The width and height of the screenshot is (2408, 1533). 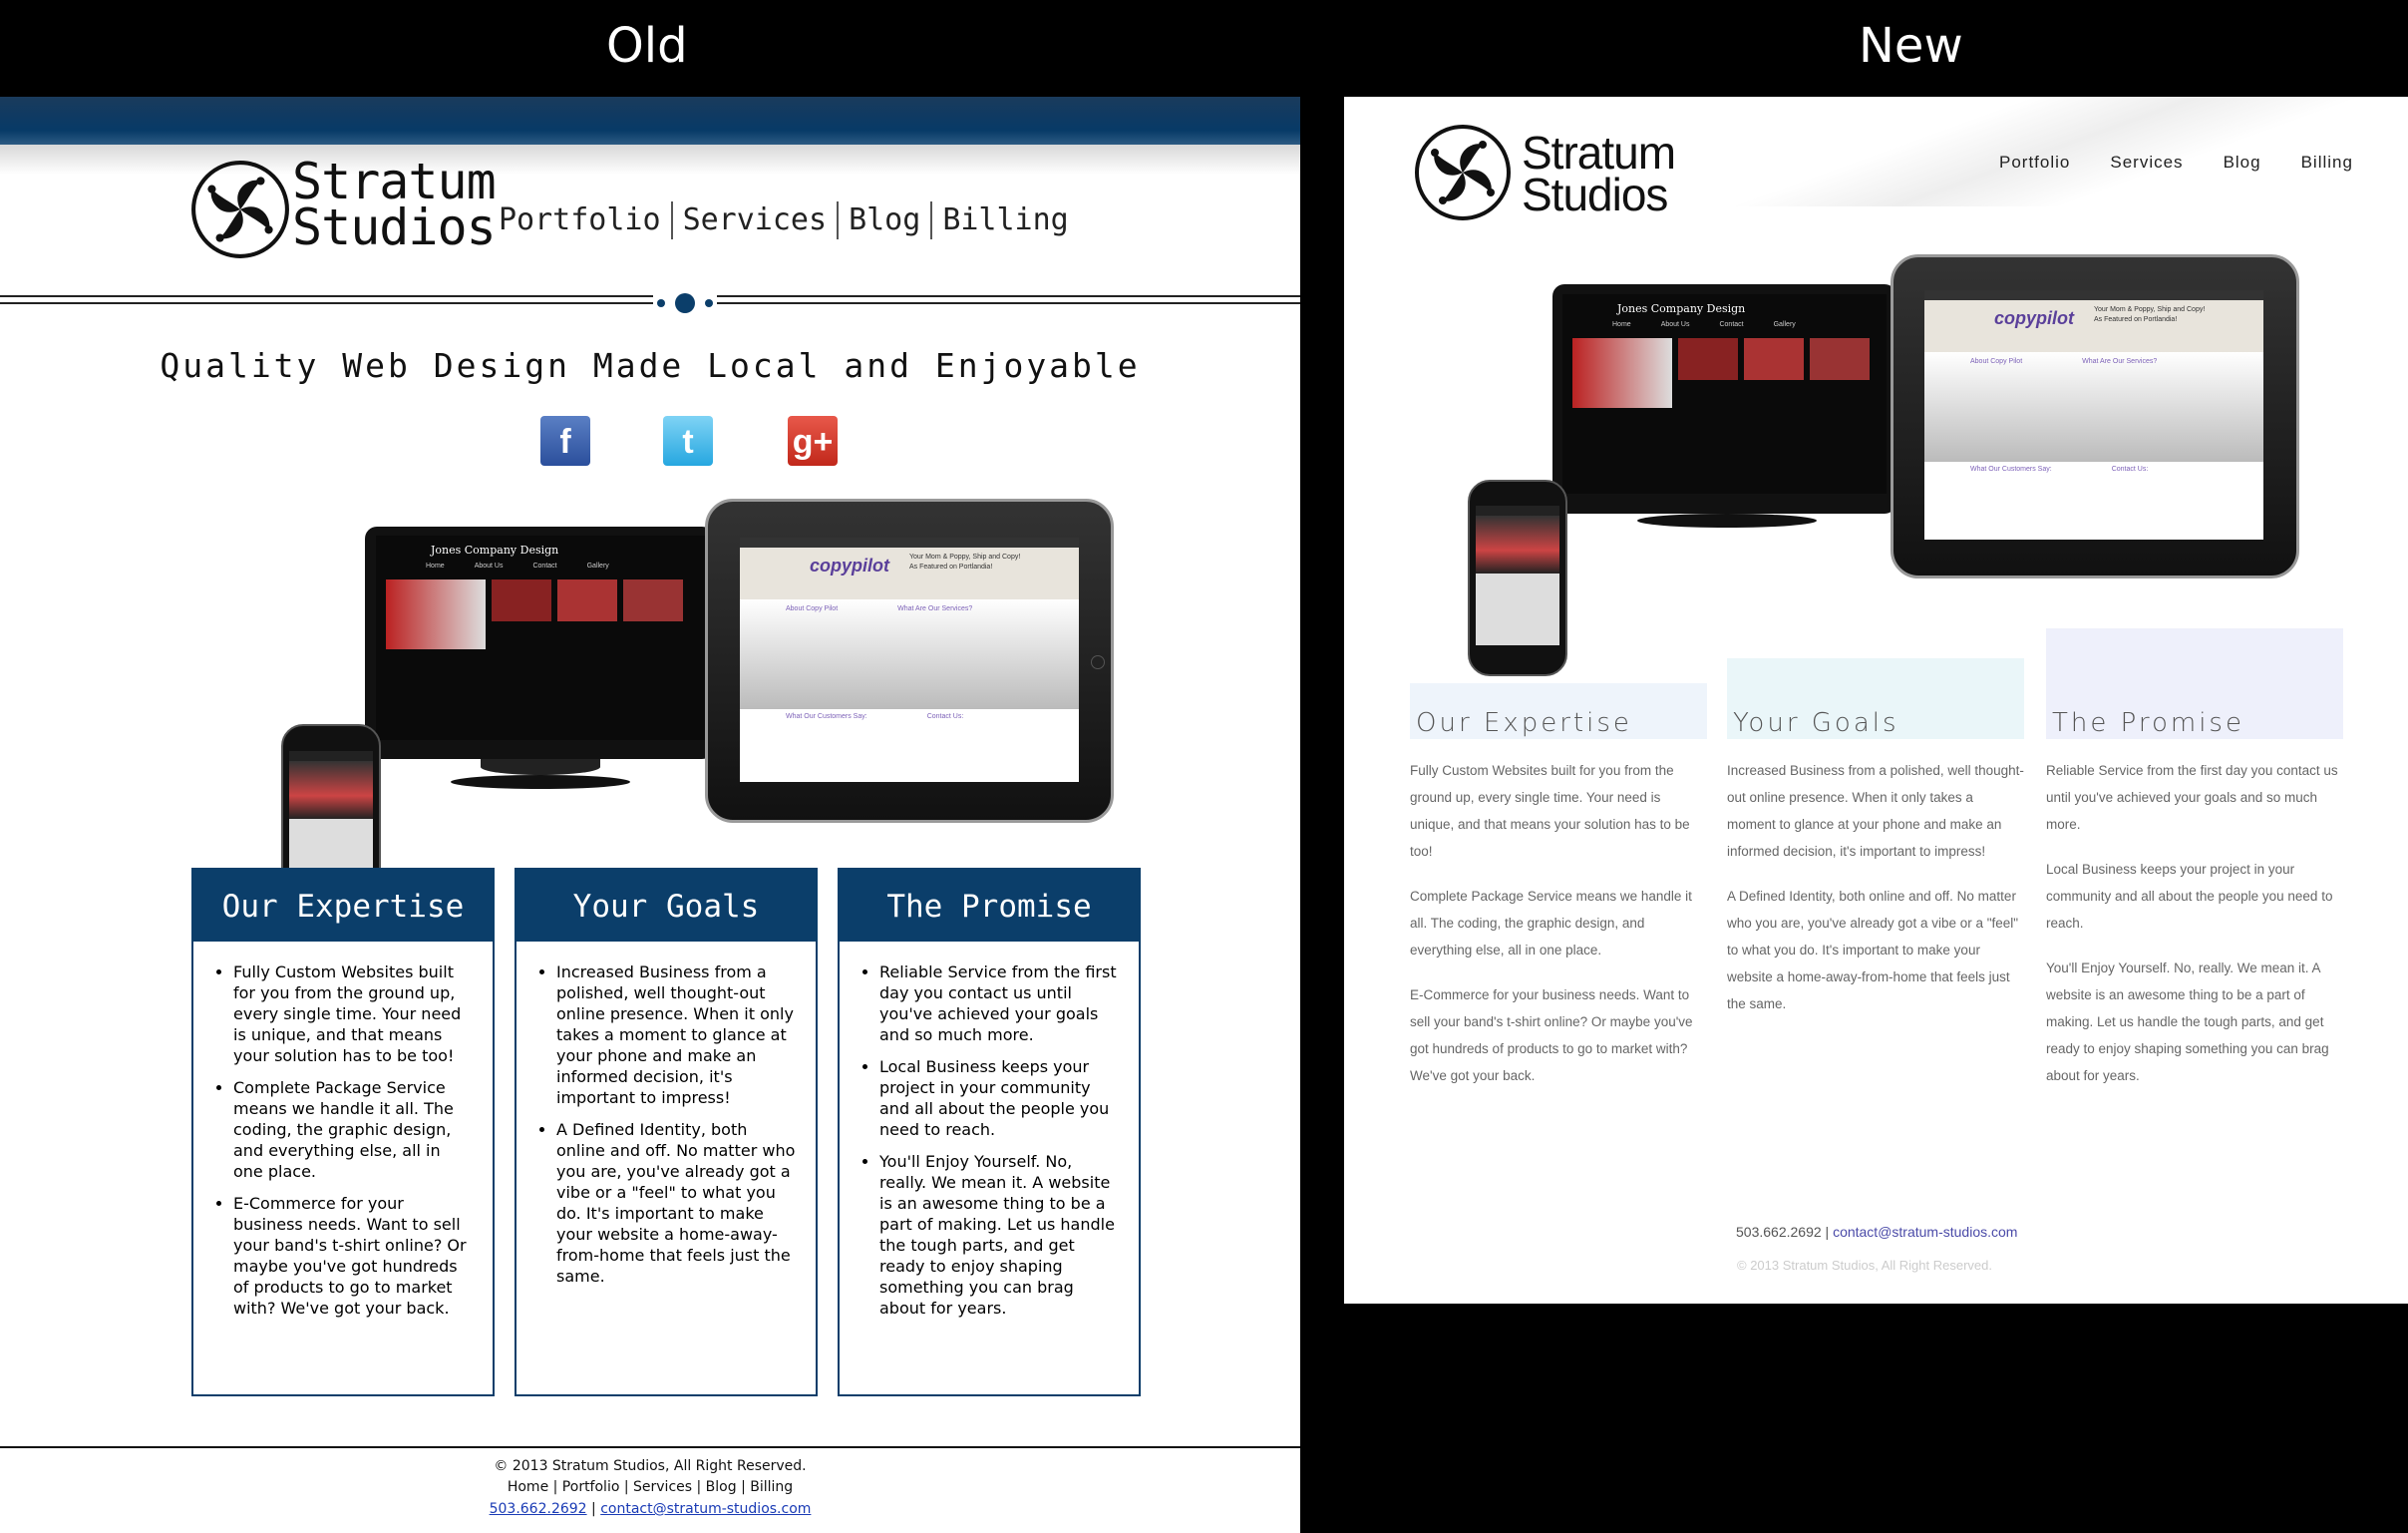 What do you see at coordinates (2195, 683) in the screenshot?
I see `new-column-title: The Promise` at bounding box center [2195, 683].